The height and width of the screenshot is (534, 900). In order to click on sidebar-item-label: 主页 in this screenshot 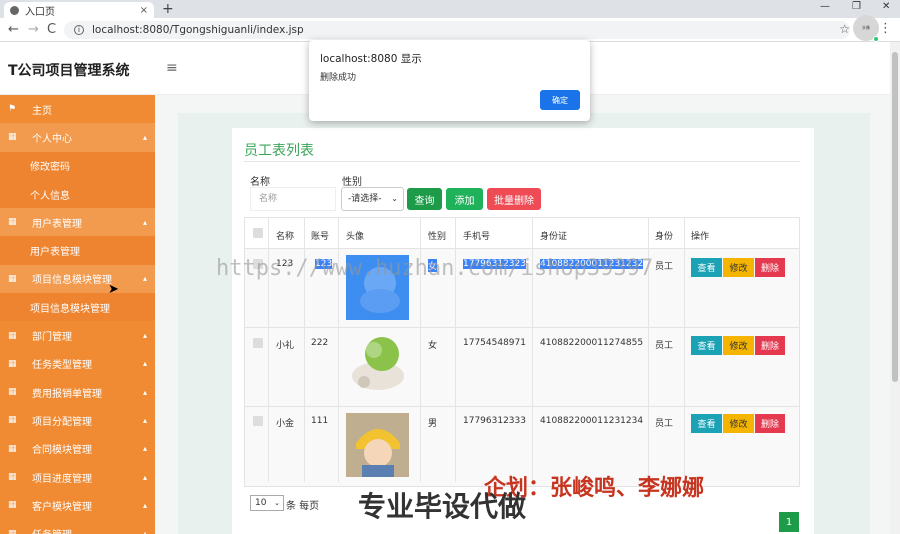, I will do `click(42, 111)`.